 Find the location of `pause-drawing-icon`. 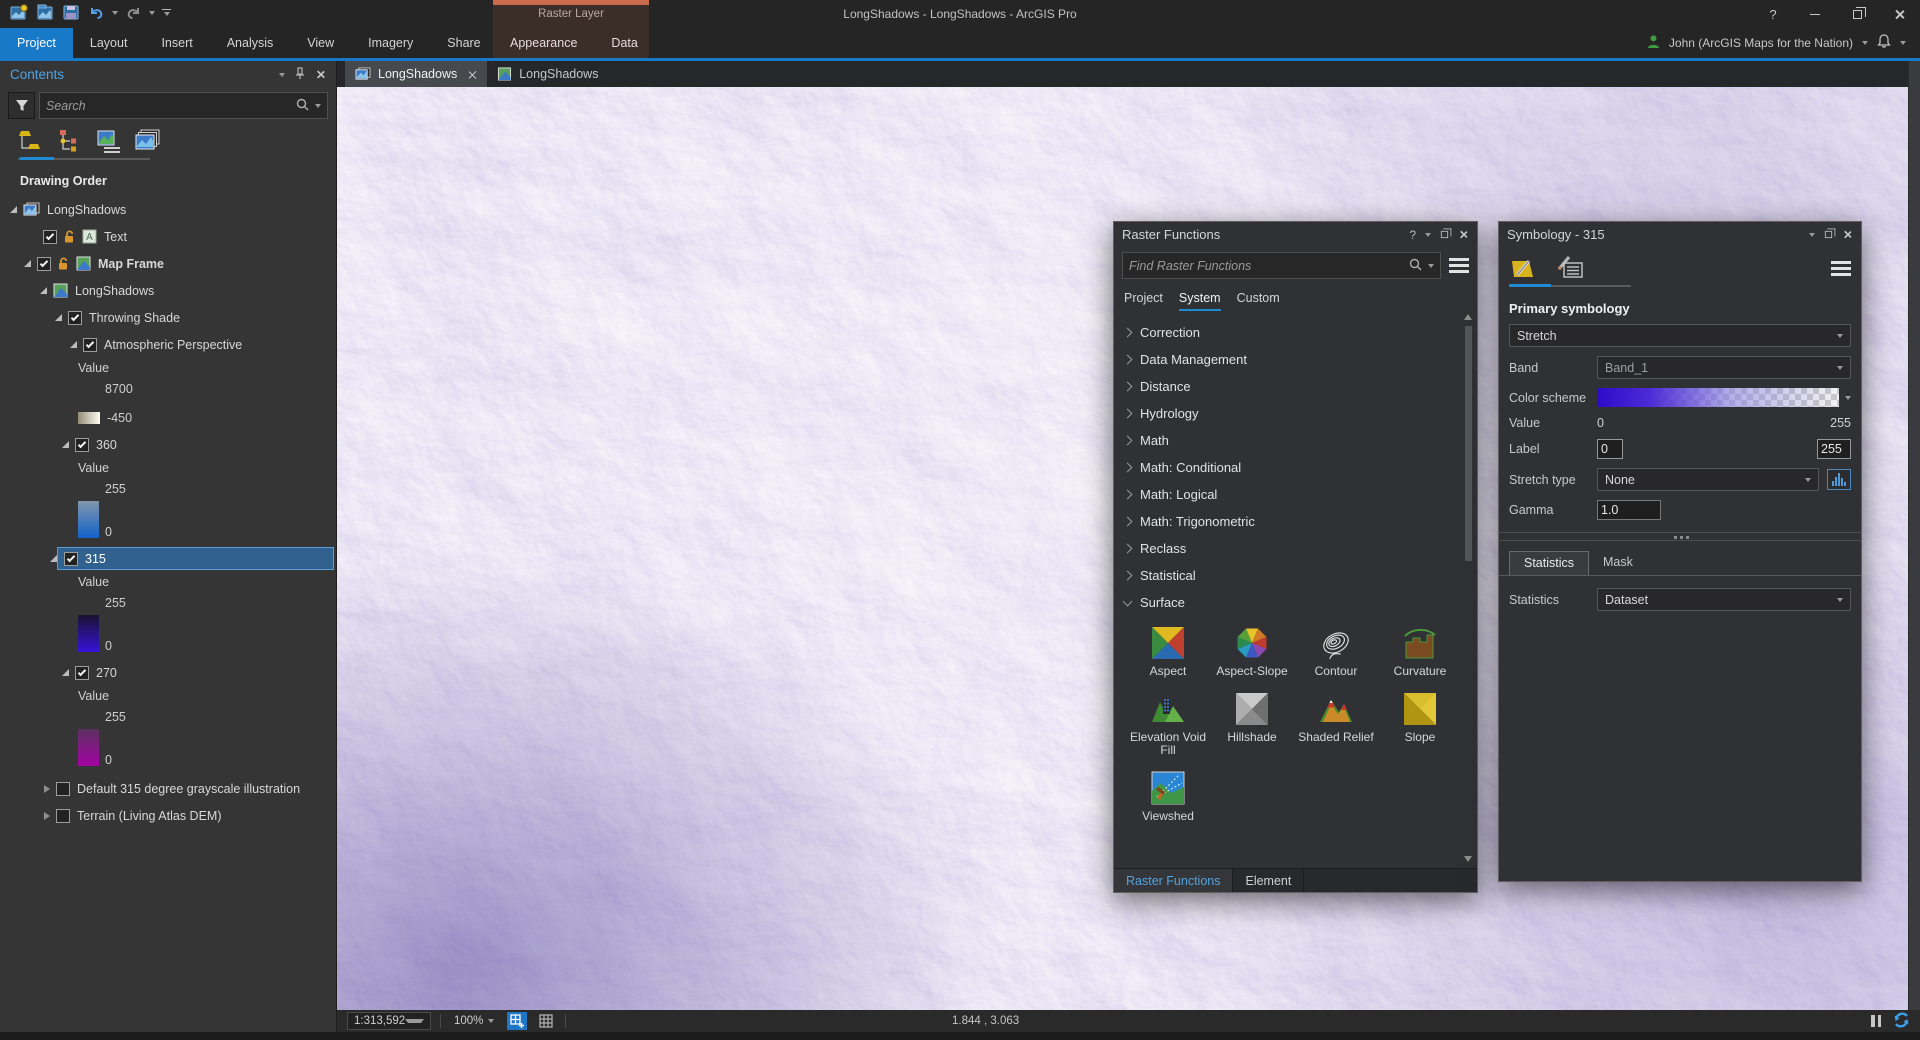

pause-drawing-icon is located at coordinates (1876, 1021).